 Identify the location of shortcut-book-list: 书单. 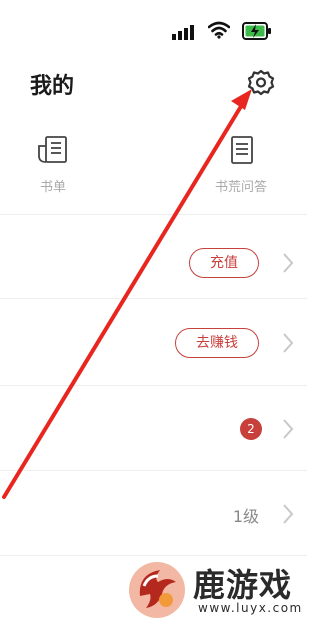
(53, 164).